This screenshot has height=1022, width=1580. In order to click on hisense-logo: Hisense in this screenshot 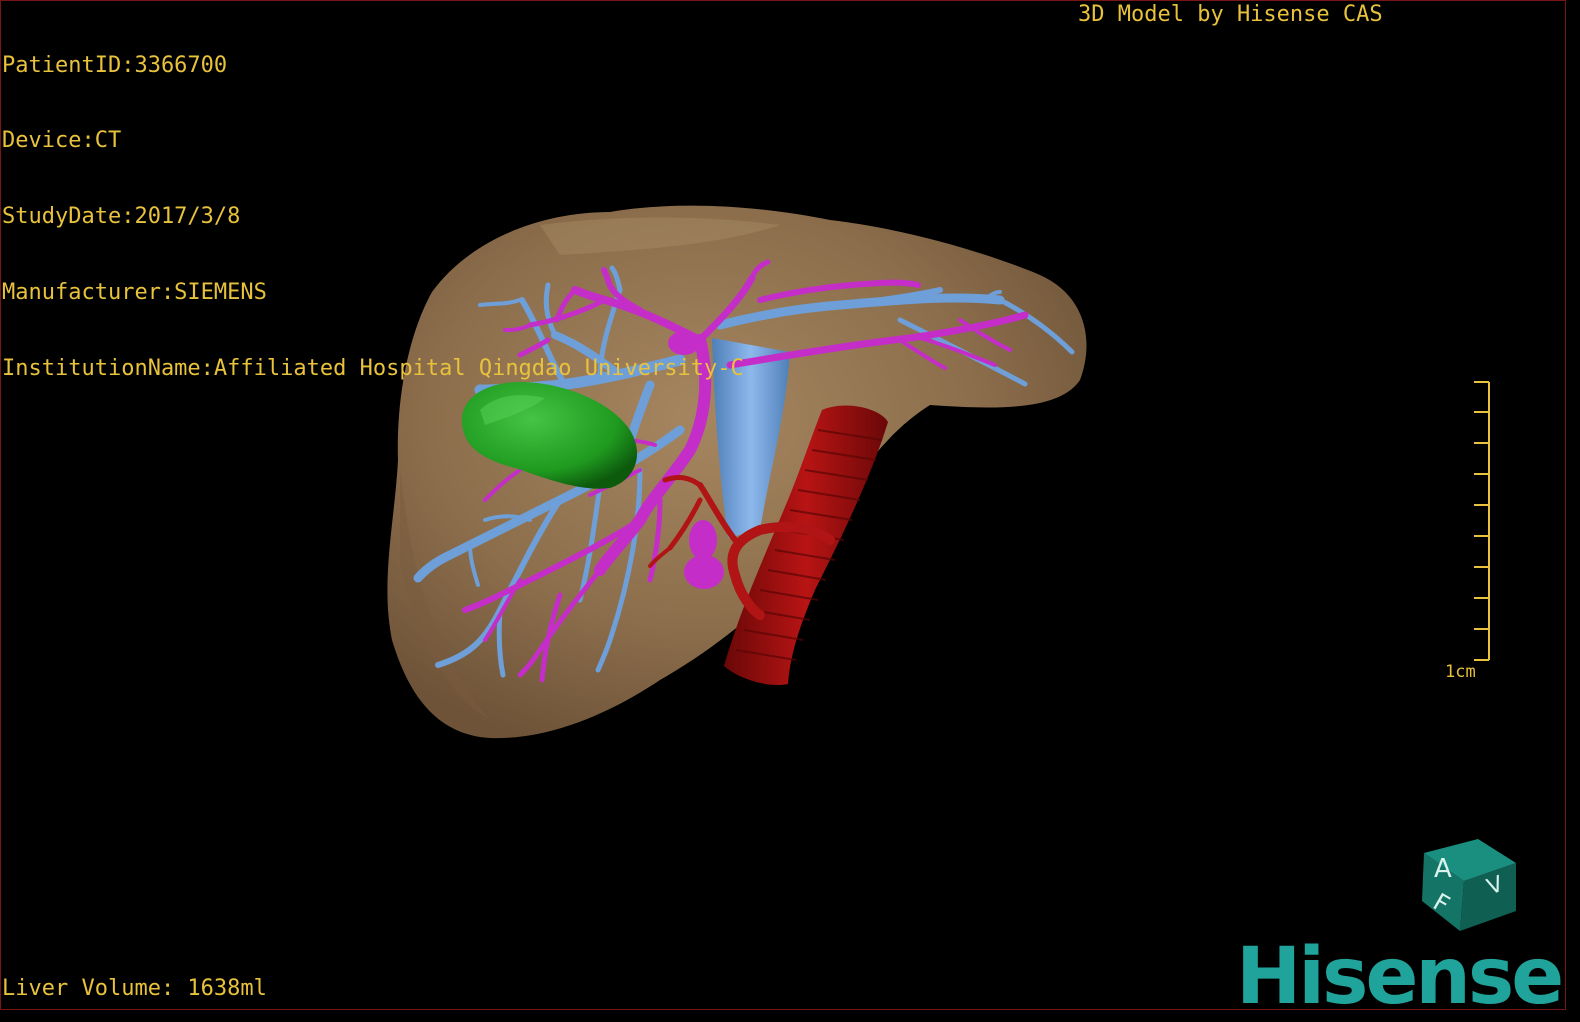, I will do `click(1400, 977)`.